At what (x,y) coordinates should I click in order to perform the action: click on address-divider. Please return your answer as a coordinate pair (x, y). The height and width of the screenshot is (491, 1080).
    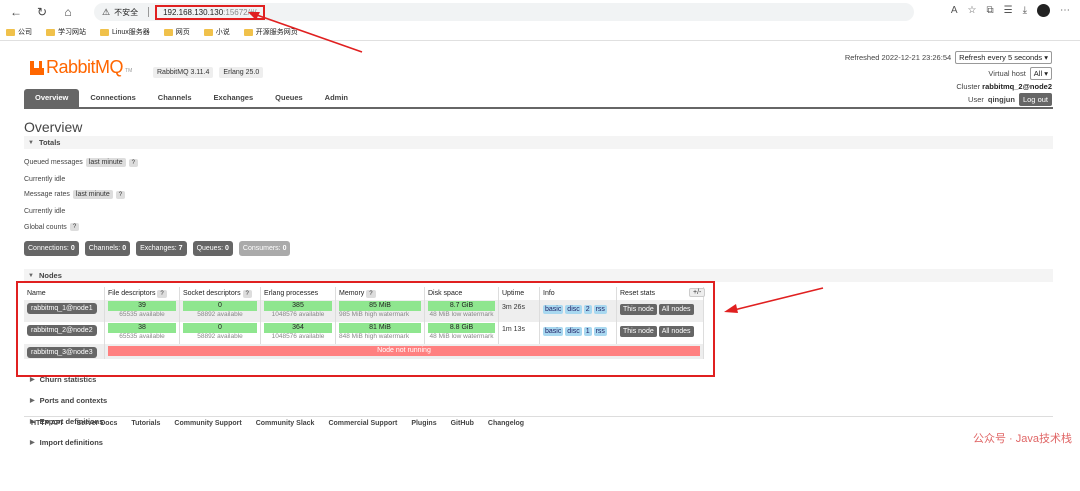
    Looking at the image, I should click on (149, 12).